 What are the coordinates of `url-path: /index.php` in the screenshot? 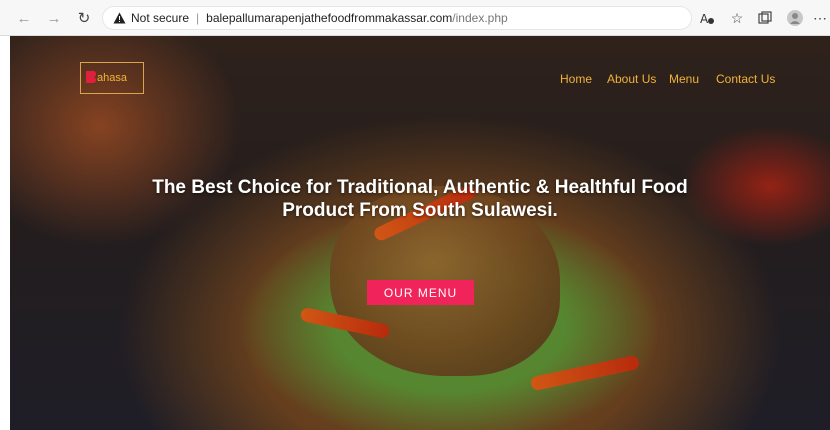 It's located at (480, 18).